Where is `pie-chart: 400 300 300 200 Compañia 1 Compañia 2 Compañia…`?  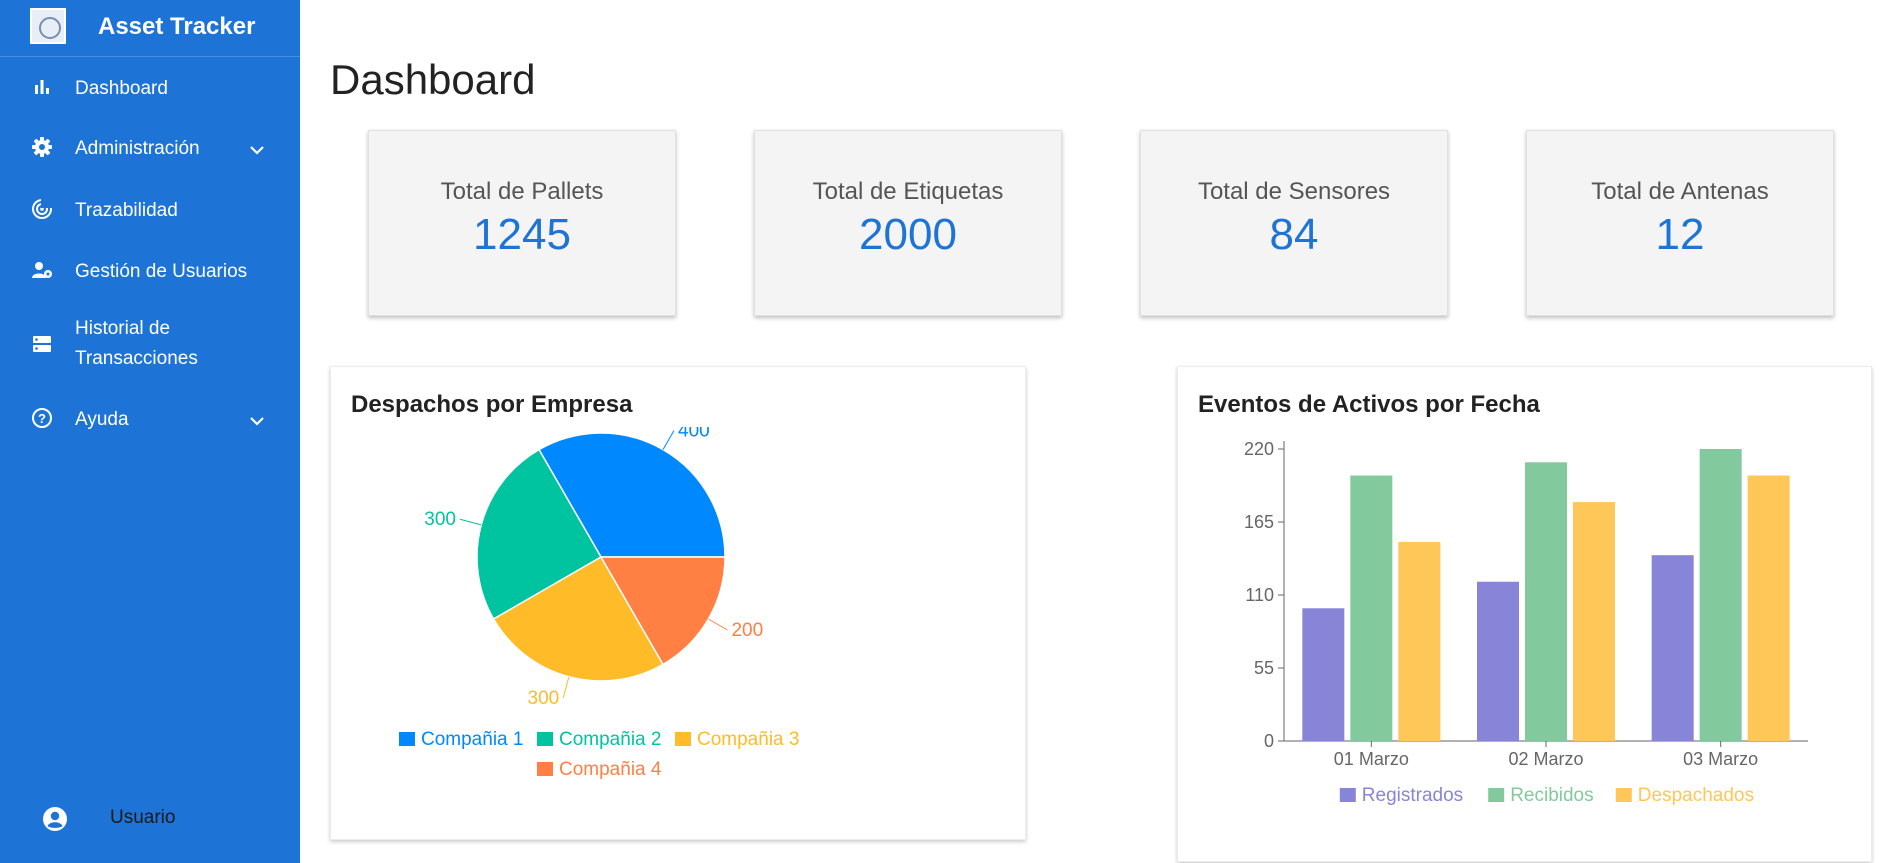 pie-chart: 400 300 300 200 Compañia 1 Compañia 2 Compañia… is located at coordinates (599, 603).